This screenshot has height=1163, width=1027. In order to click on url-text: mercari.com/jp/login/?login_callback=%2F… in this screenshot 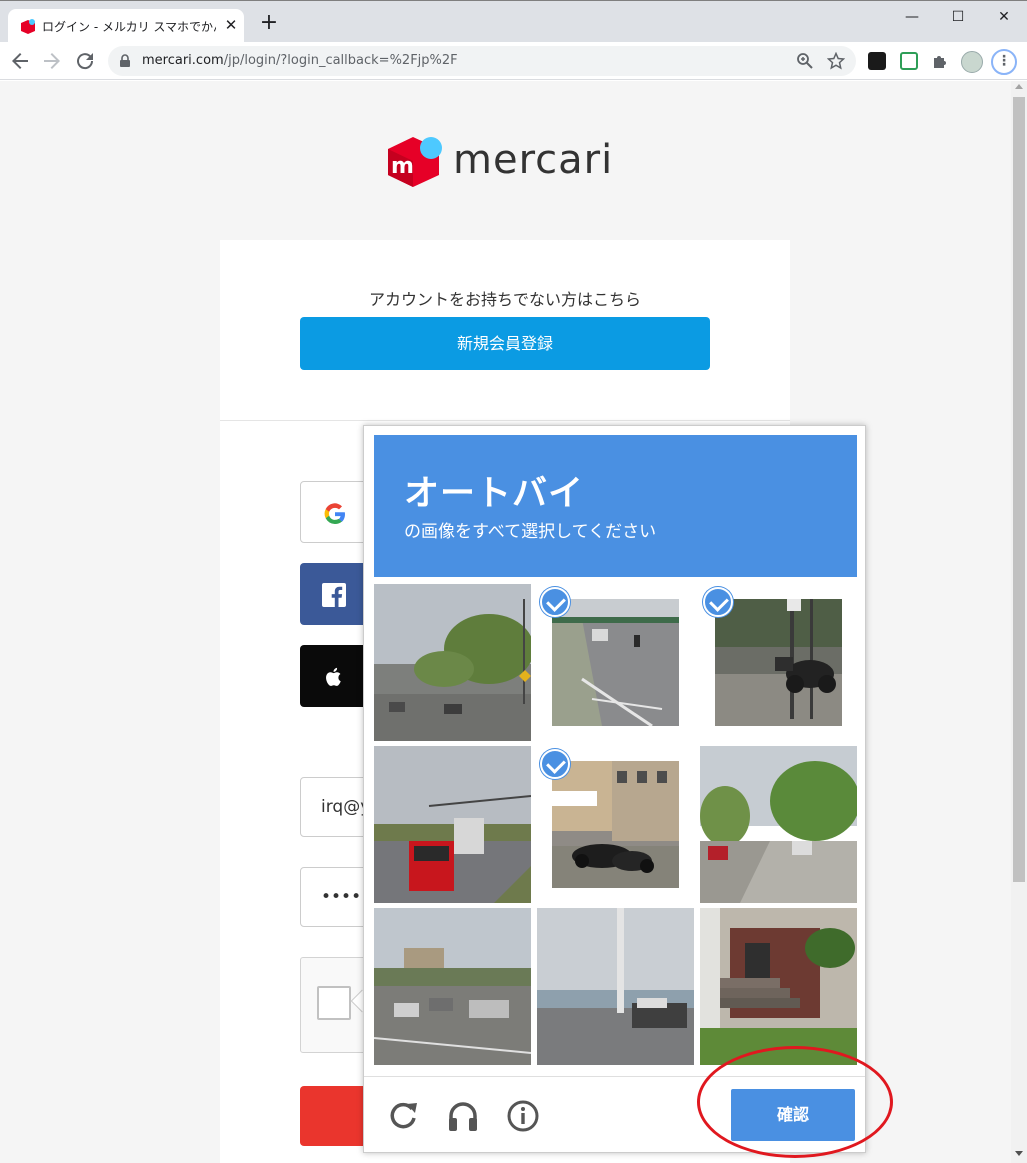, I will do `click(300, 60)`.